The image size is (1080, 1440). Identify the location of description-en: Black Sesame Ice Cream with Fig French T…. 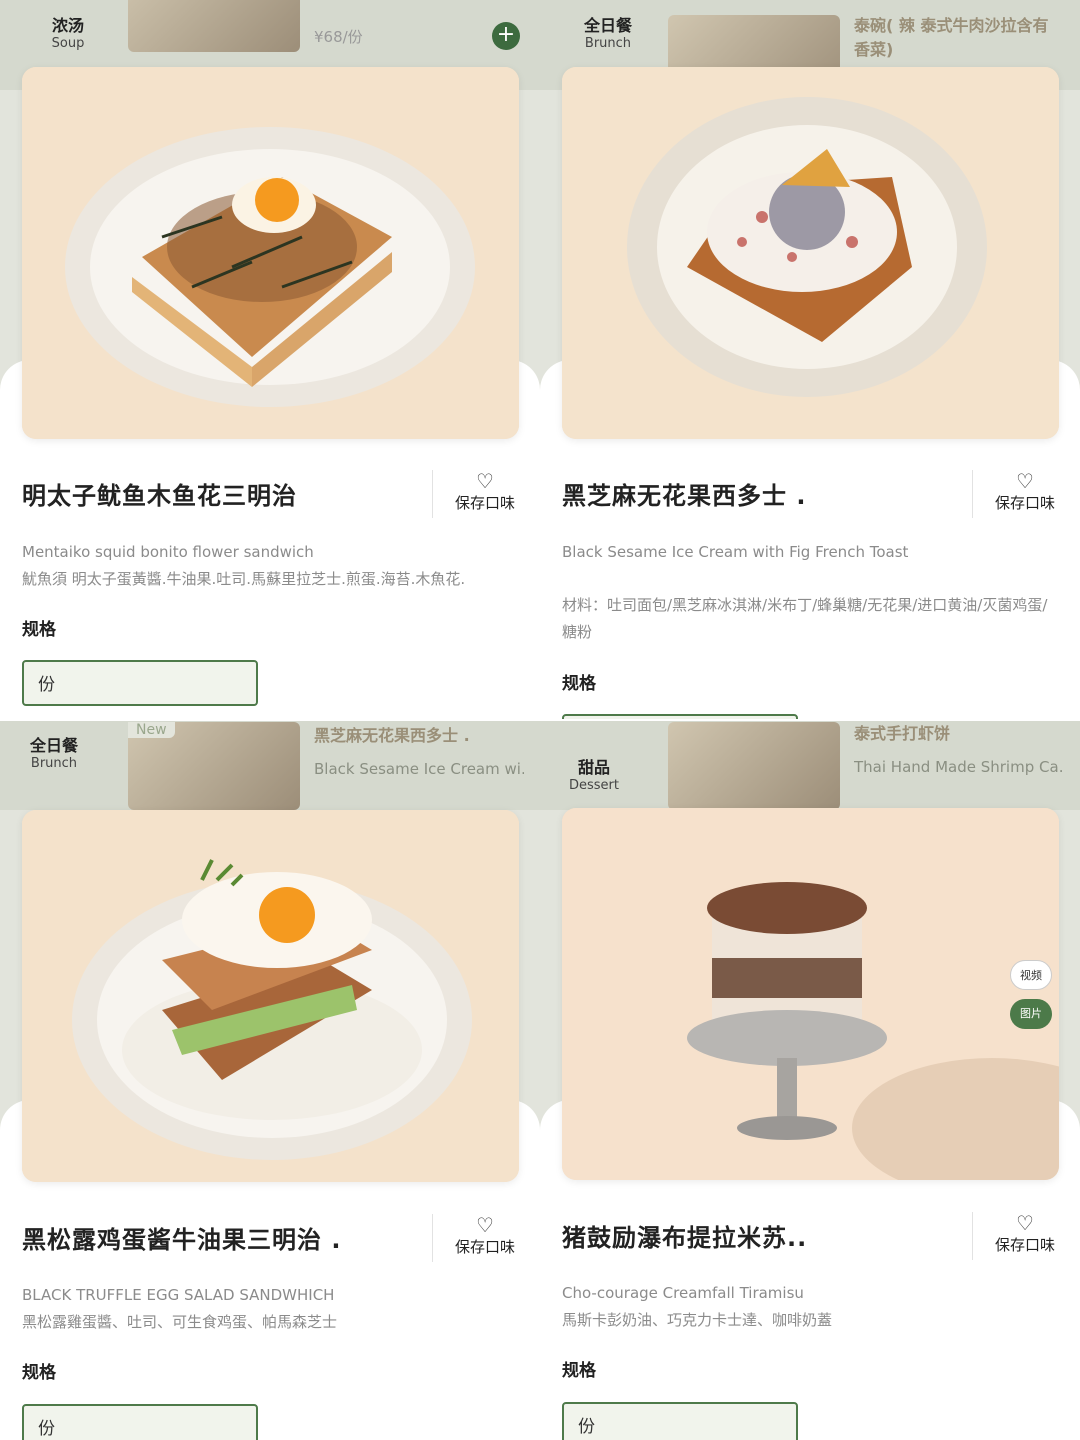
(735, 552).